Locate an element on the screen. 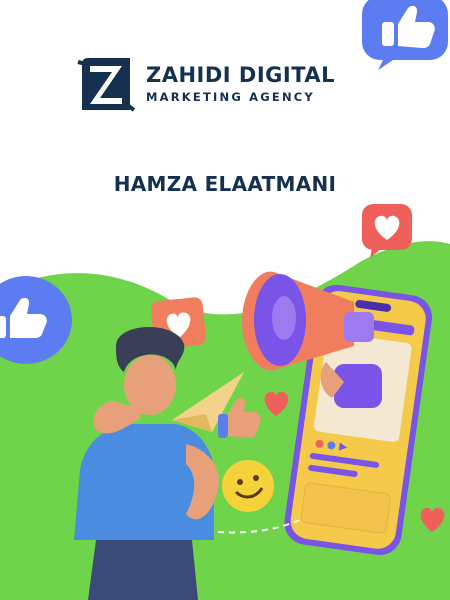 The image size is (450, 600). logo-text: ZAHIDI DIGITAL MARKETING AGENCY is located at coordinates (240, 84).